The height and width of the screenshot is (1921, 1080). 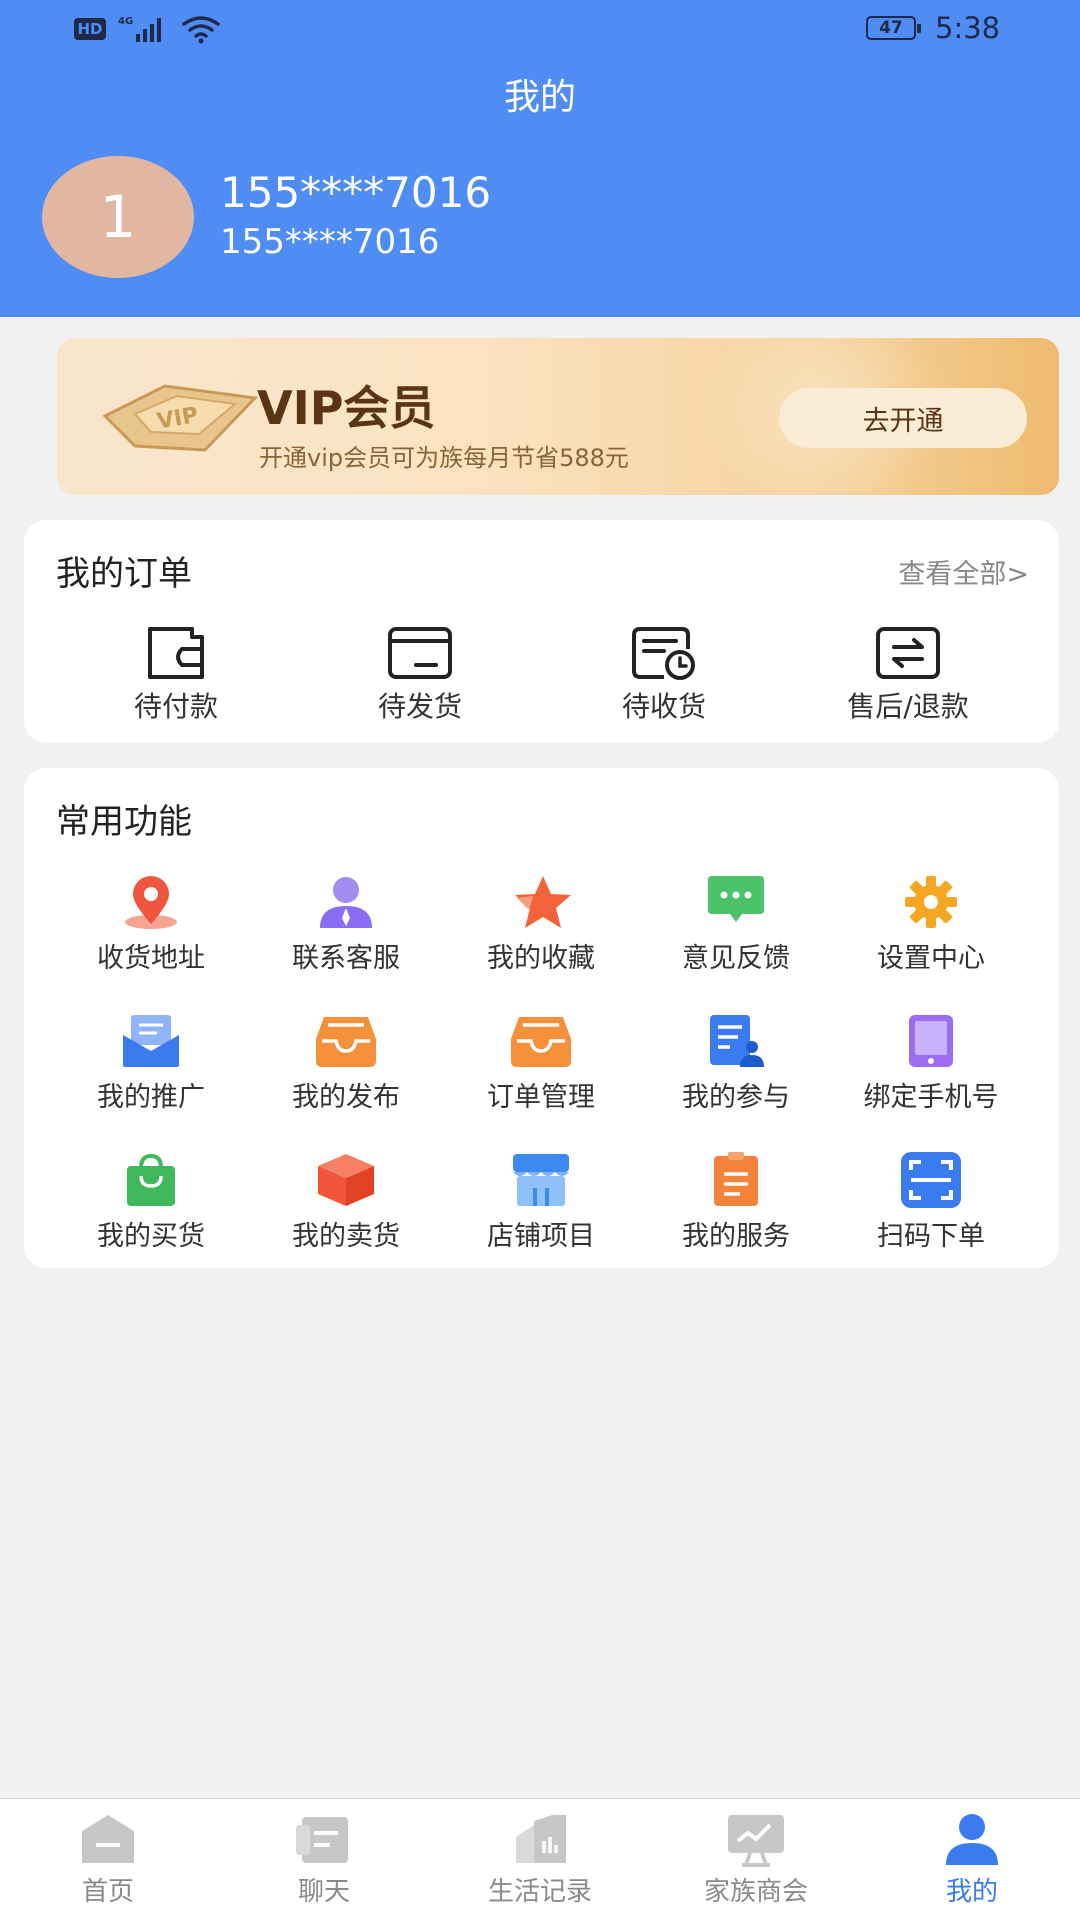 I want to click on vip-badge-icon: VIP, so click(x=180, y=418).